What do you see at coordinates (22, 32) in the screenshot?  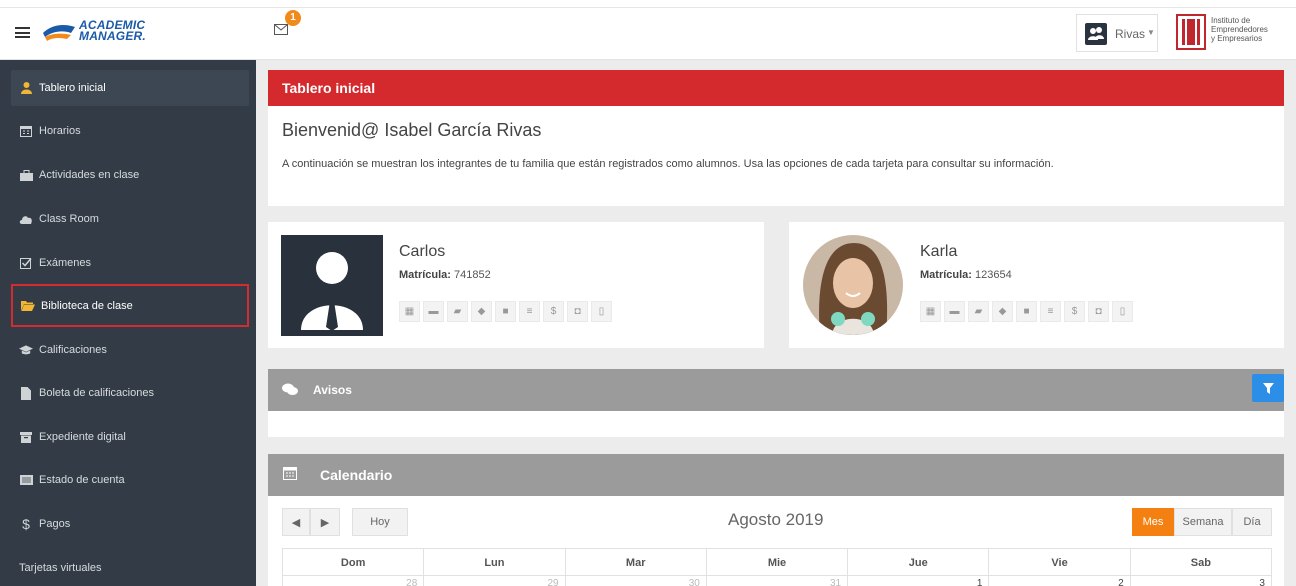 I see `hamburger-menu-icon` at bounding box center [22, 32].